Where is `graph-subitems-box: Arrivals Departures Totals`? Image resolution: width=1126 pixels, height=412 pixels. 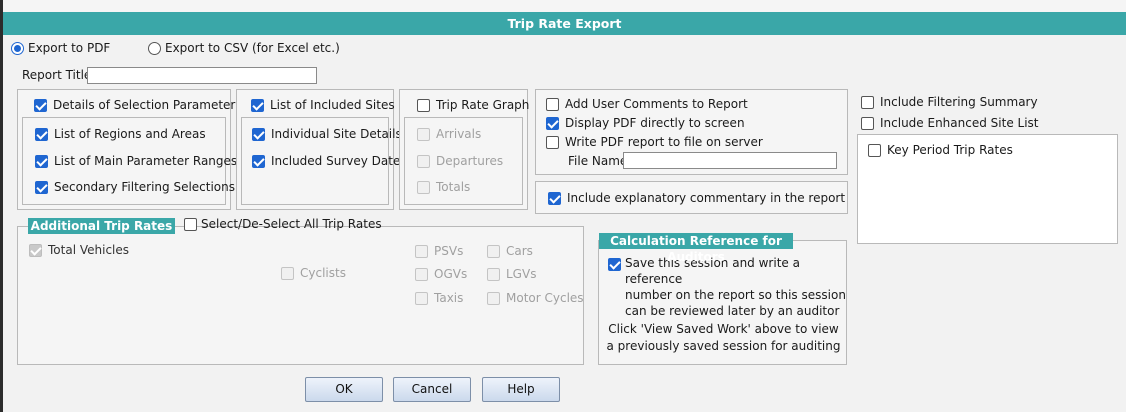
graph-subitems-box: Arrivals Departures Totals is located at coordinates (463, 161).